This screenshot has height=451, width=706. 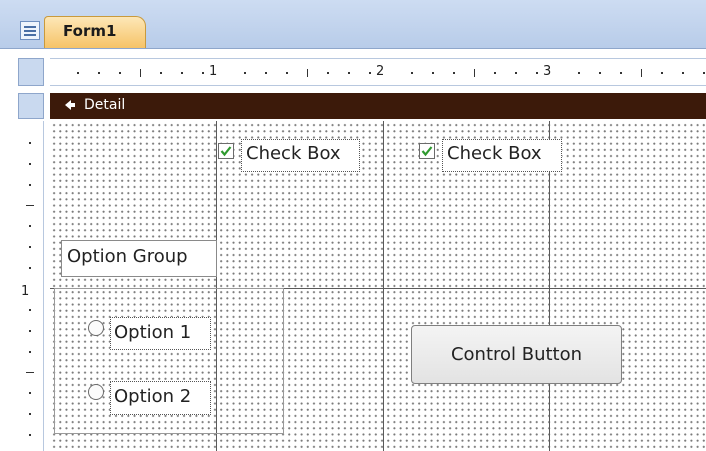 I want to click on check-box-2-label: Check Box, so click(x=502, y=155).